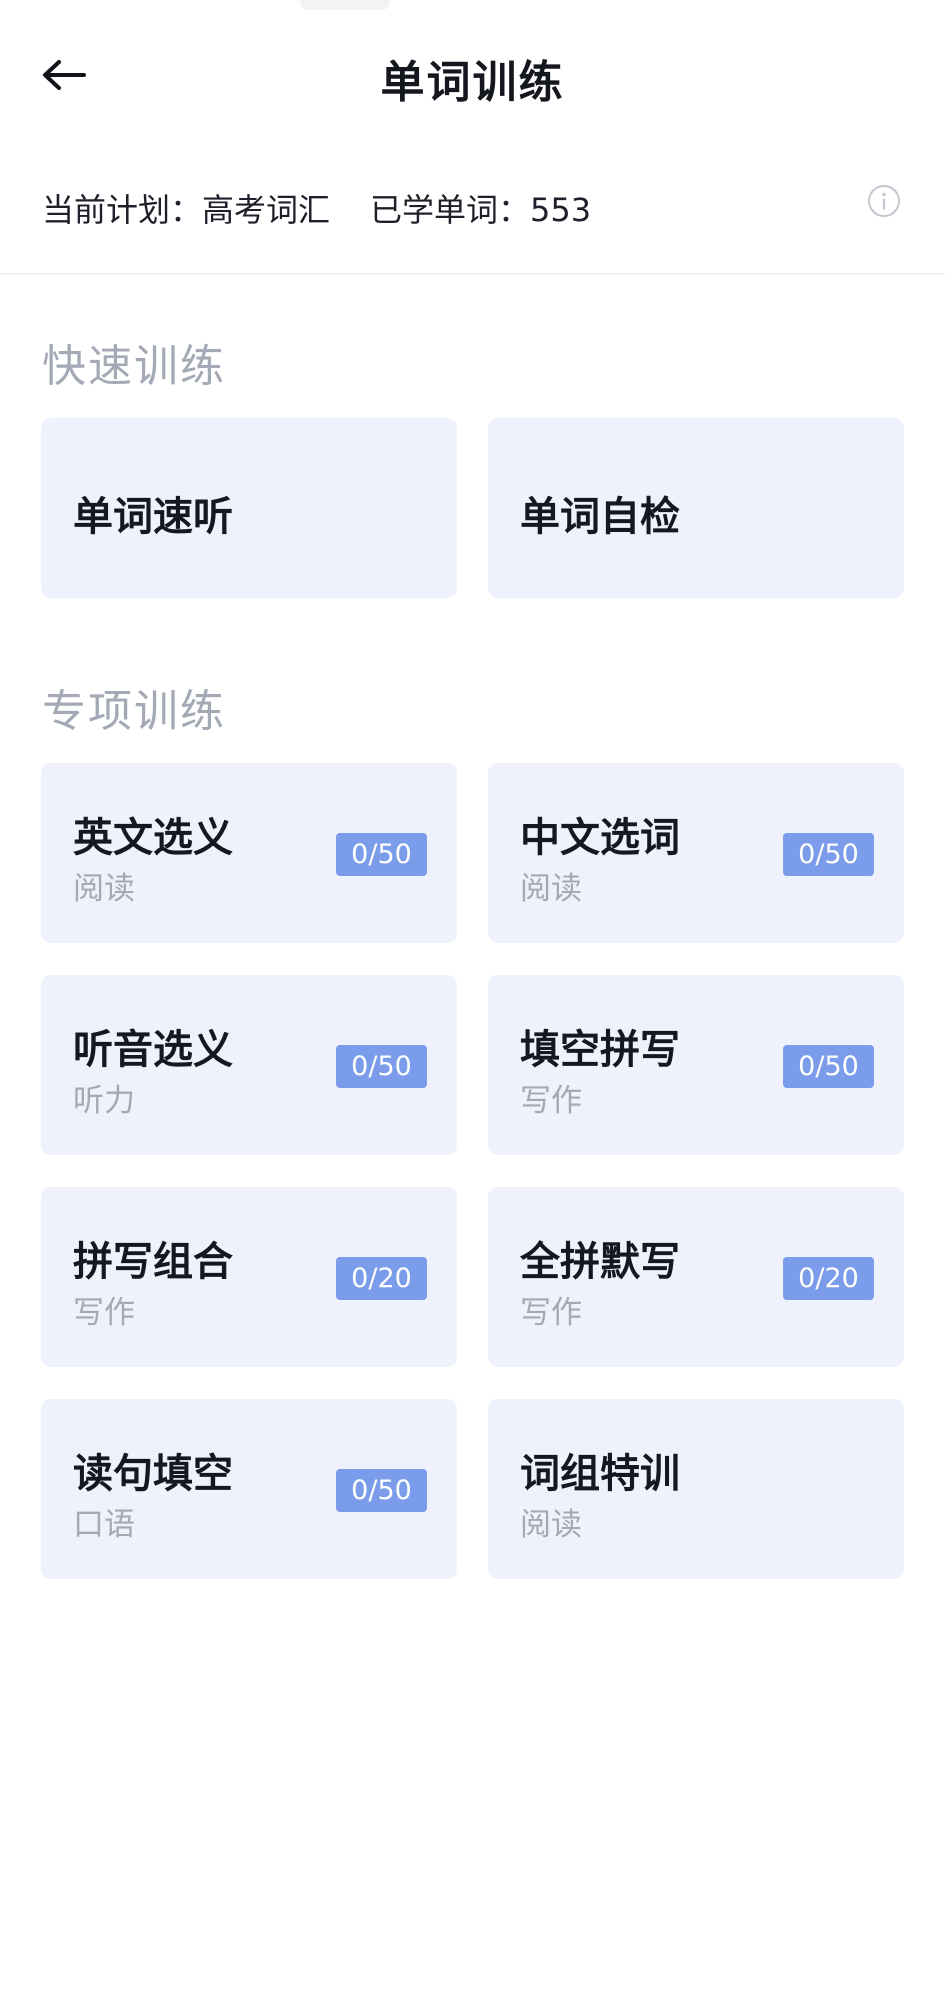 The image size is (945, 1996). I want to click on training-card-listen-choose-meaning: 听音选义 听力 0/50, so click(249, 1065).